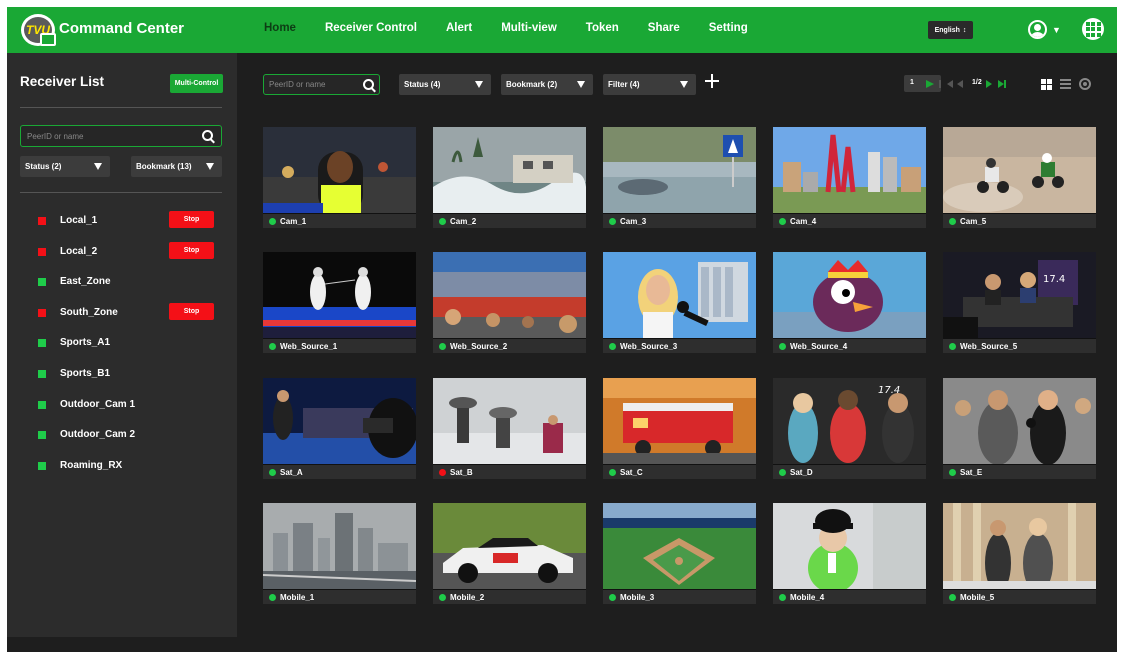 This screenshot has width=1121, height=652. I want to click on tile-caption-bar: Mobile_2, so click(509, 596).